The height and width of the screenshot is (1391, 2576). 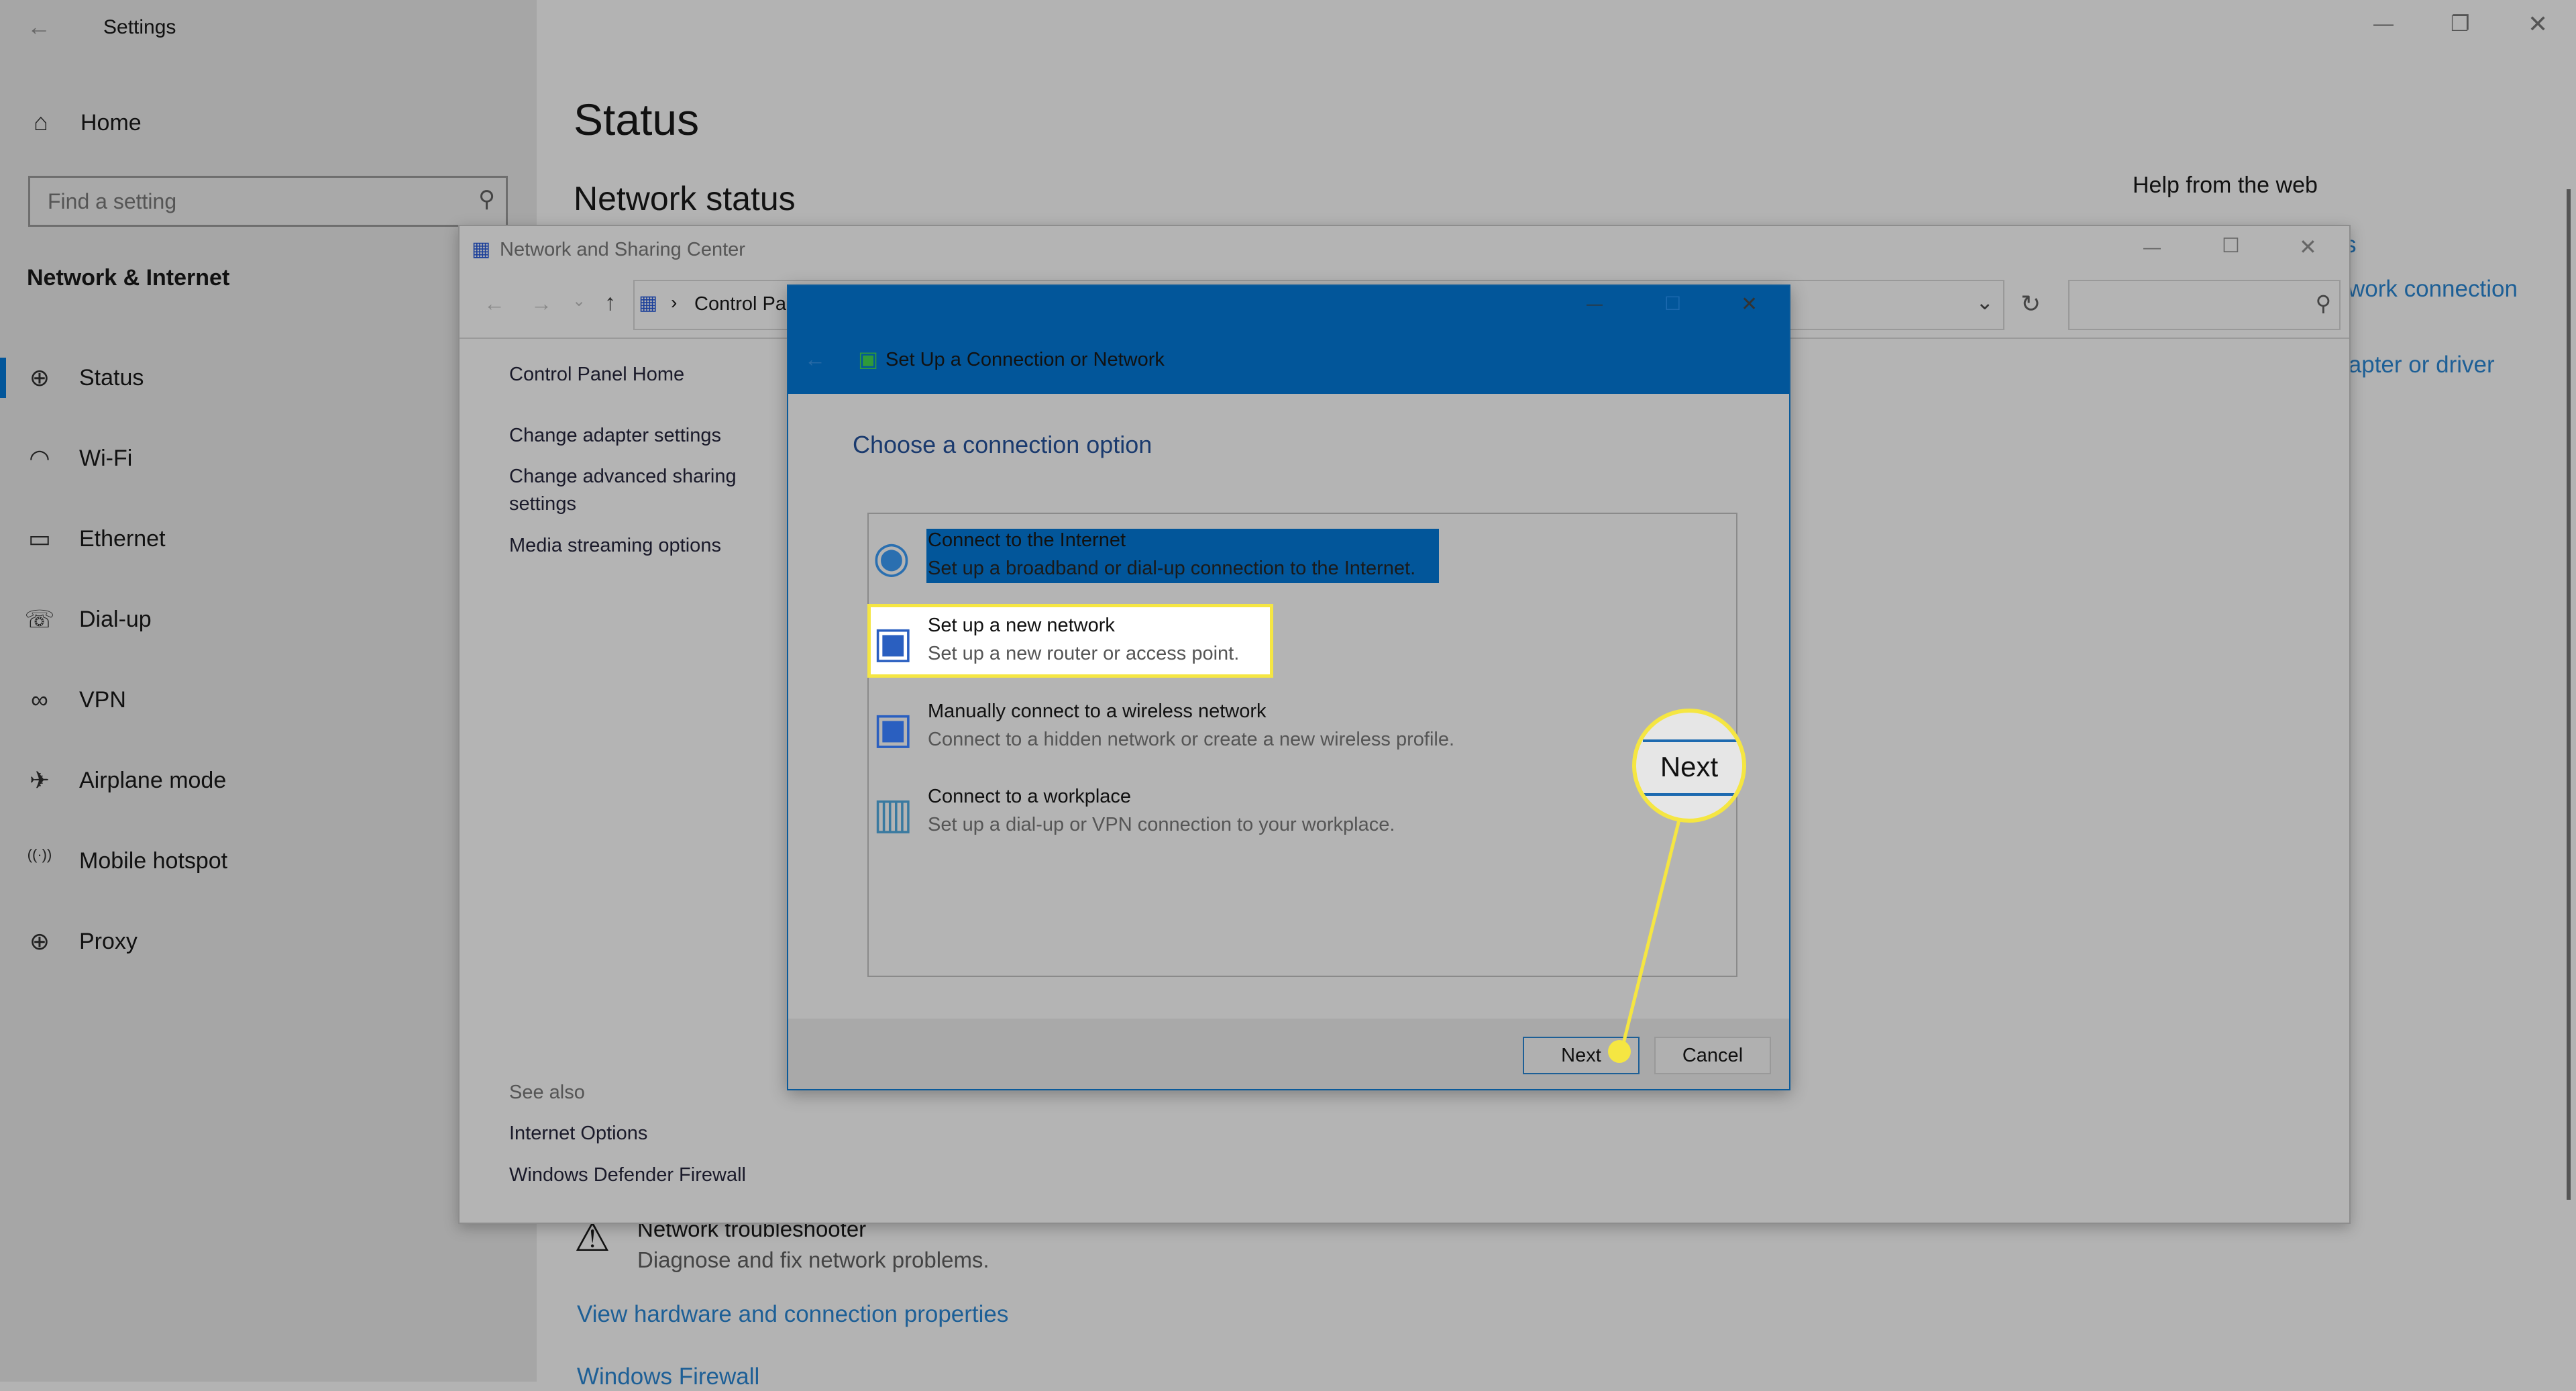 What do you see at coordinates (1619, 1051) in the screenshot?
I see `callout-dot` at bounding box center [1619, 1051].